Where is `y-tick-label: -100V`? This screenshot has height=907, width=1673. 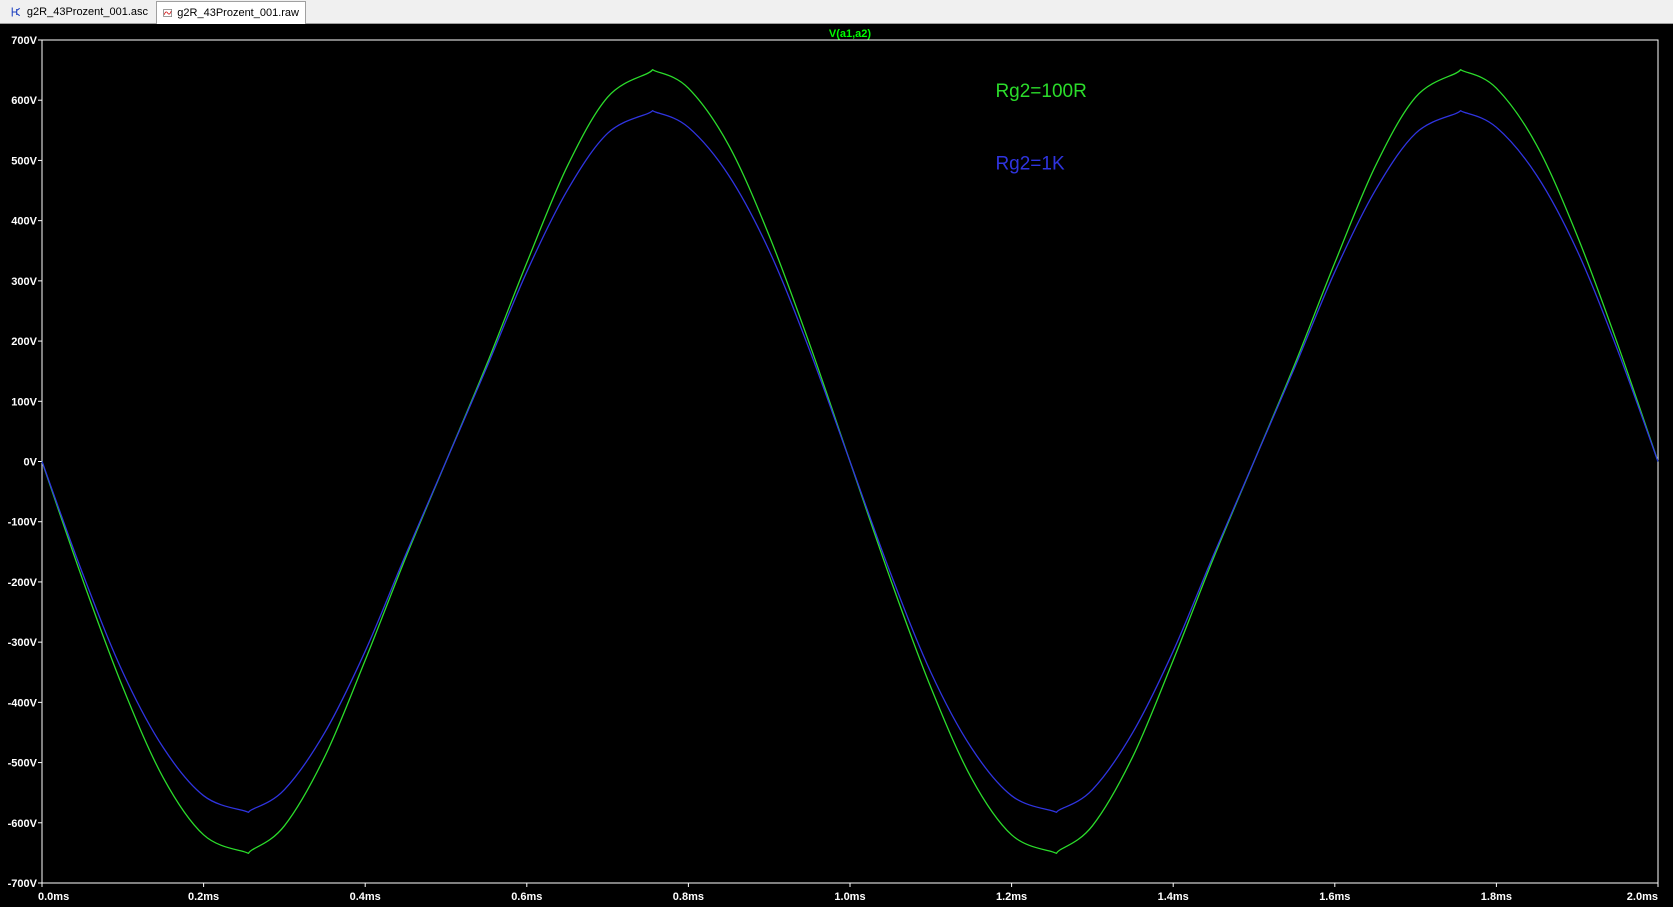
y-tick-label: -100V is located at coordinates (23, 523).